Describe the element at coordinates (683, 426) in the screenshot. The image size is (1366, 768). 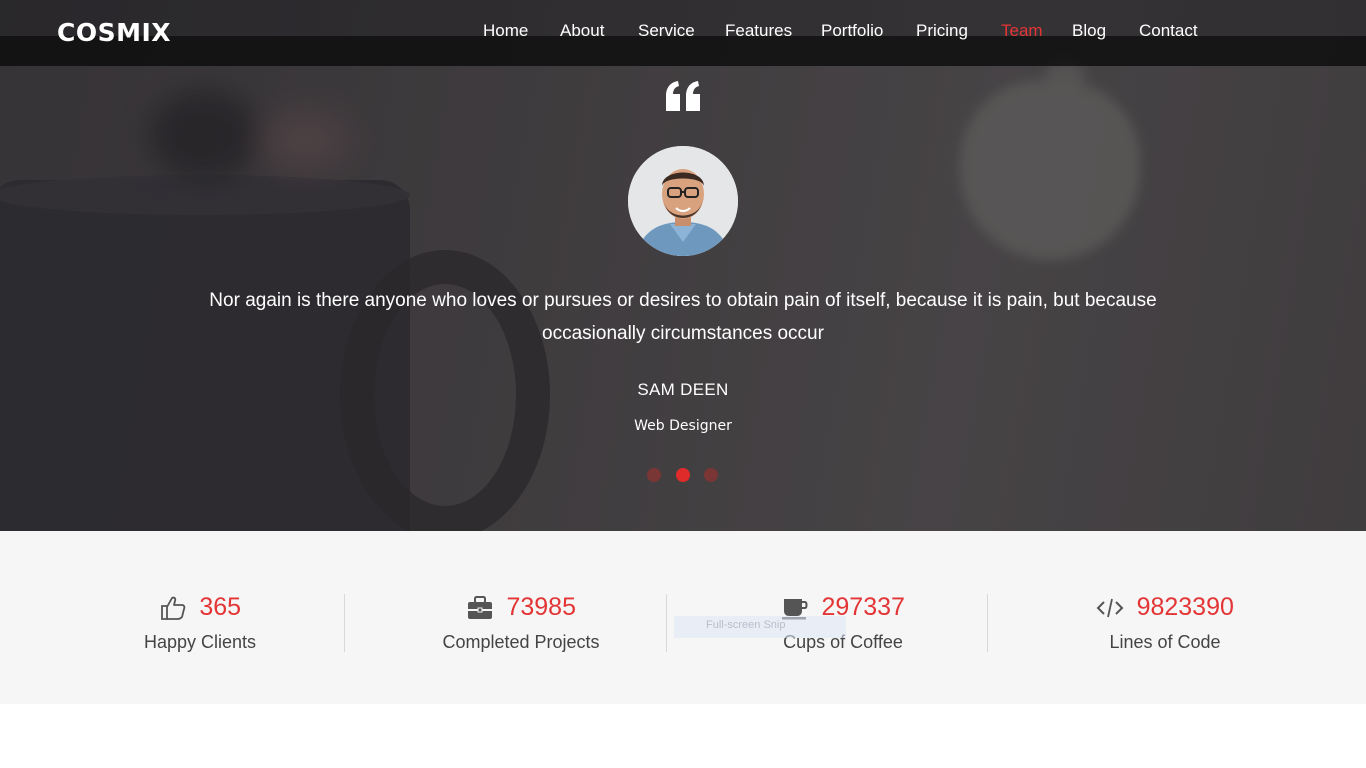
I see `author-role: Web Designer` at that location.